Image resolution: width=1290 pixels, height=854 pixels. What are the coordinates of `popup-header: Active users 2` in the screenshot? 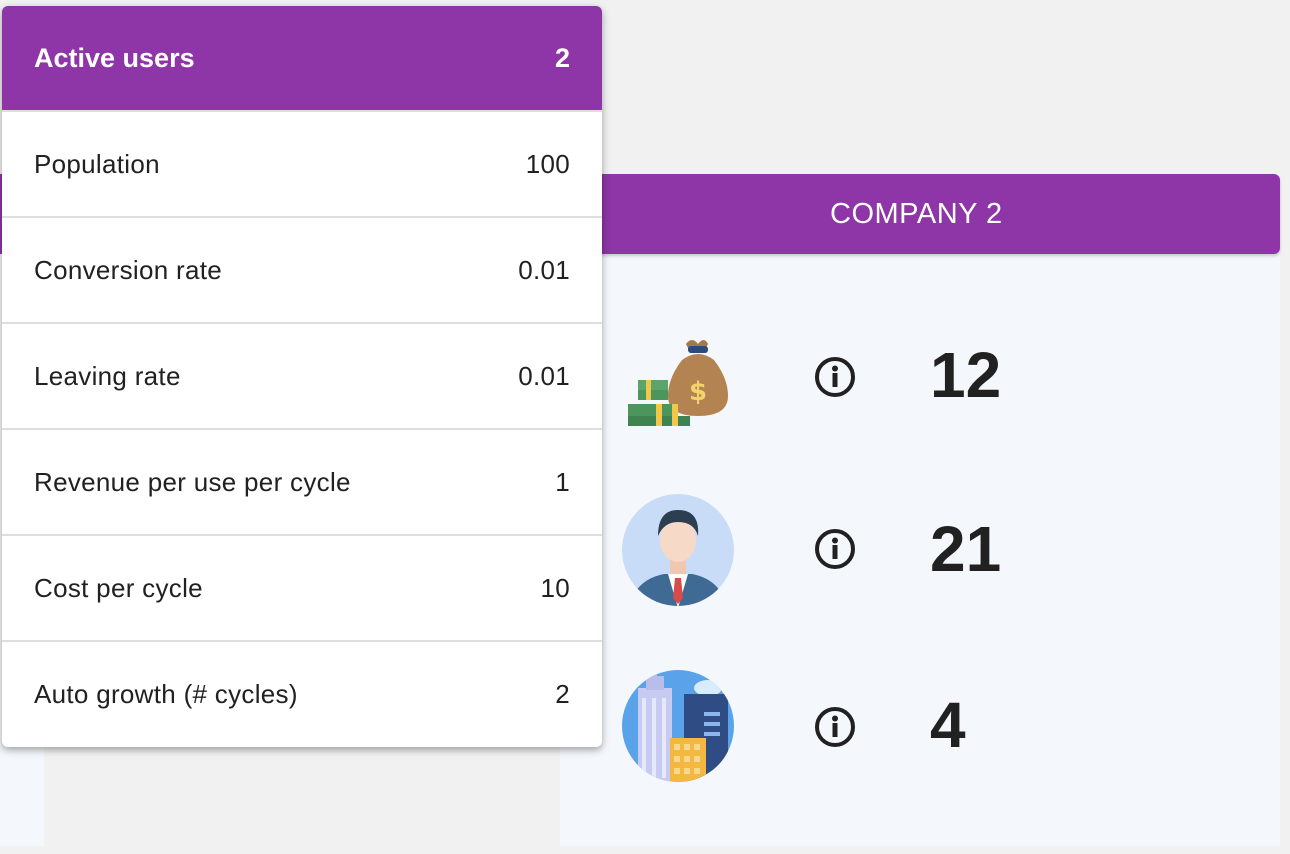 It's located at (302, 58).